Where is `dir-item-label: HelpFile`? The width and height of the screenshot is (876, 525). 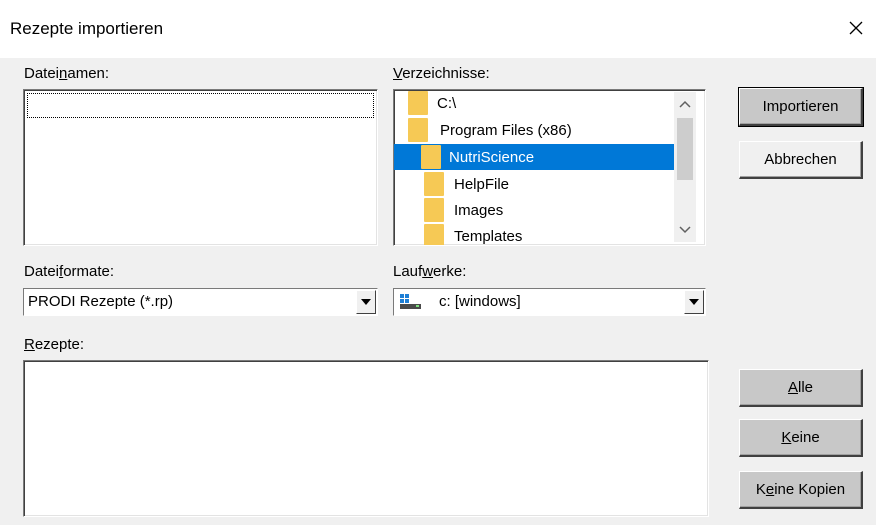
dir-item-label: HelpFile is located at coordinates (482, 184).